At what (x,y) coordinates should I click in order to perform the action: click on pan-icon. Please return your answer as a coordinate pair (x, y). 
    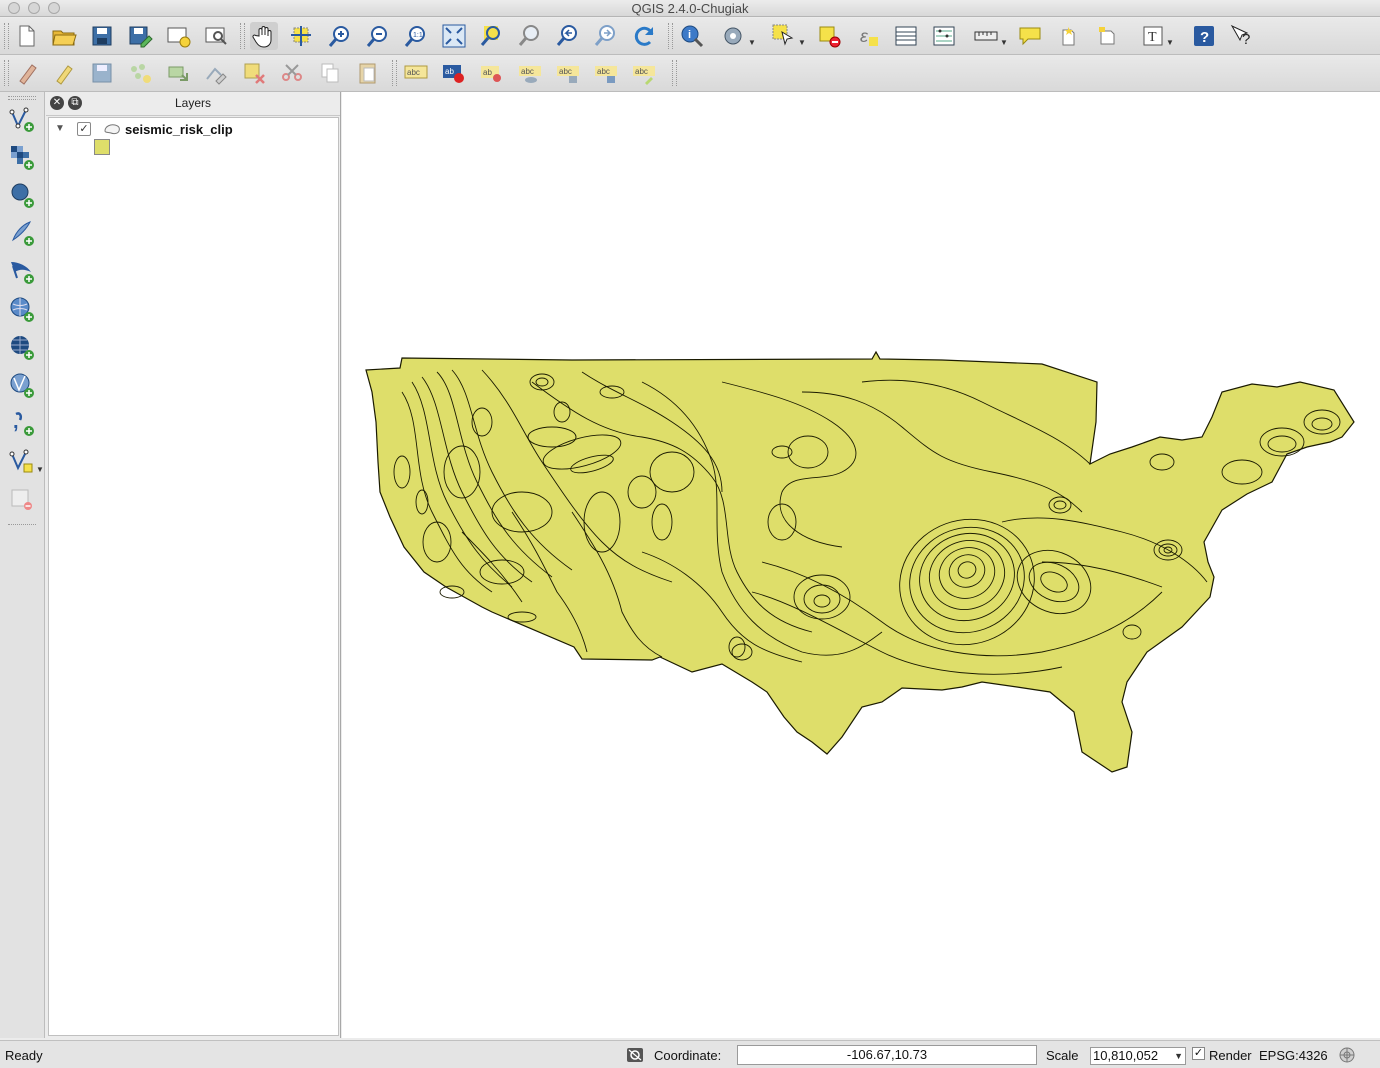
    Looking at the image, I should click on (264, 36).